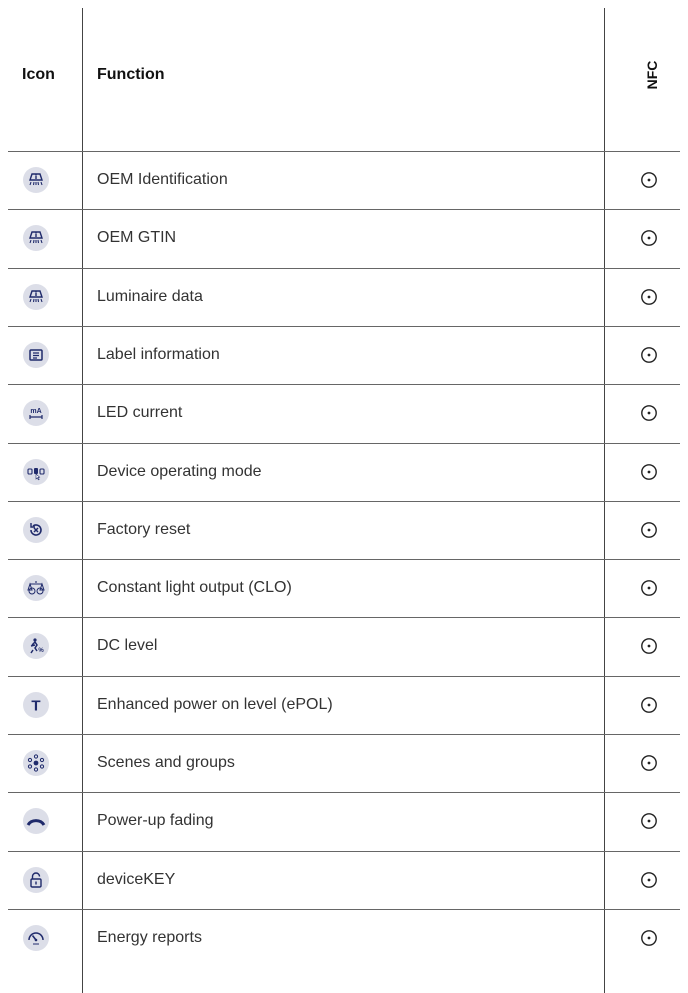 Image resolution: width=688 pixels, height=993 pixels. What do you see at coordinates (344, 588) in the screenshot?
I see `table-row: Constant light output (CLO)` at bounding box center [344, 588].